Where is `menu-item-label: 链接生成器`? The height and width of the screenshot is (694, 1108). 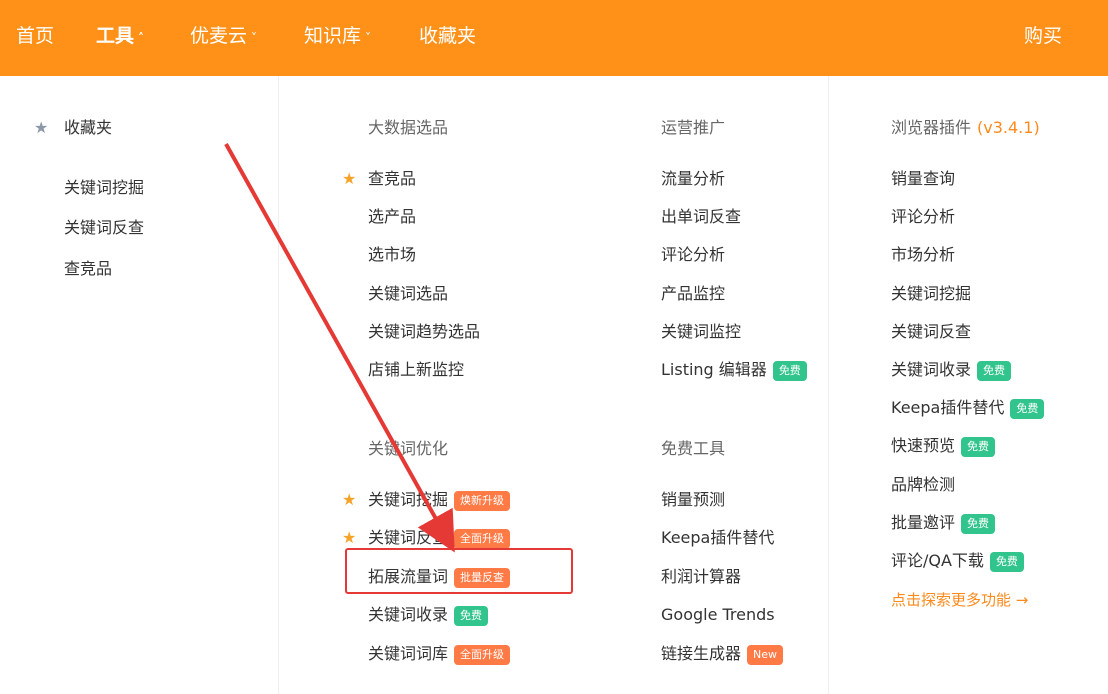 menu-item-label: 链接生成器 is located at coordinates (701, 653).